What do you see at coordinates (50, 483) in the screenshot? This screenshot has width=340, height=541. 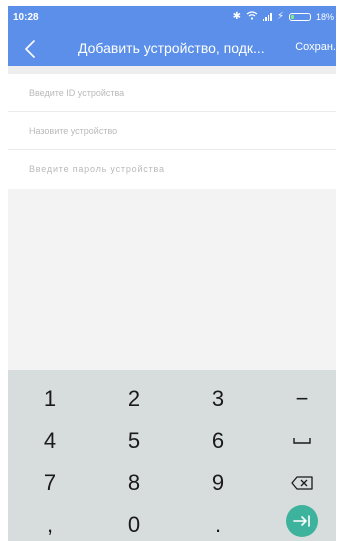 I see `key-7: 7` at bounding box center [50, 483].